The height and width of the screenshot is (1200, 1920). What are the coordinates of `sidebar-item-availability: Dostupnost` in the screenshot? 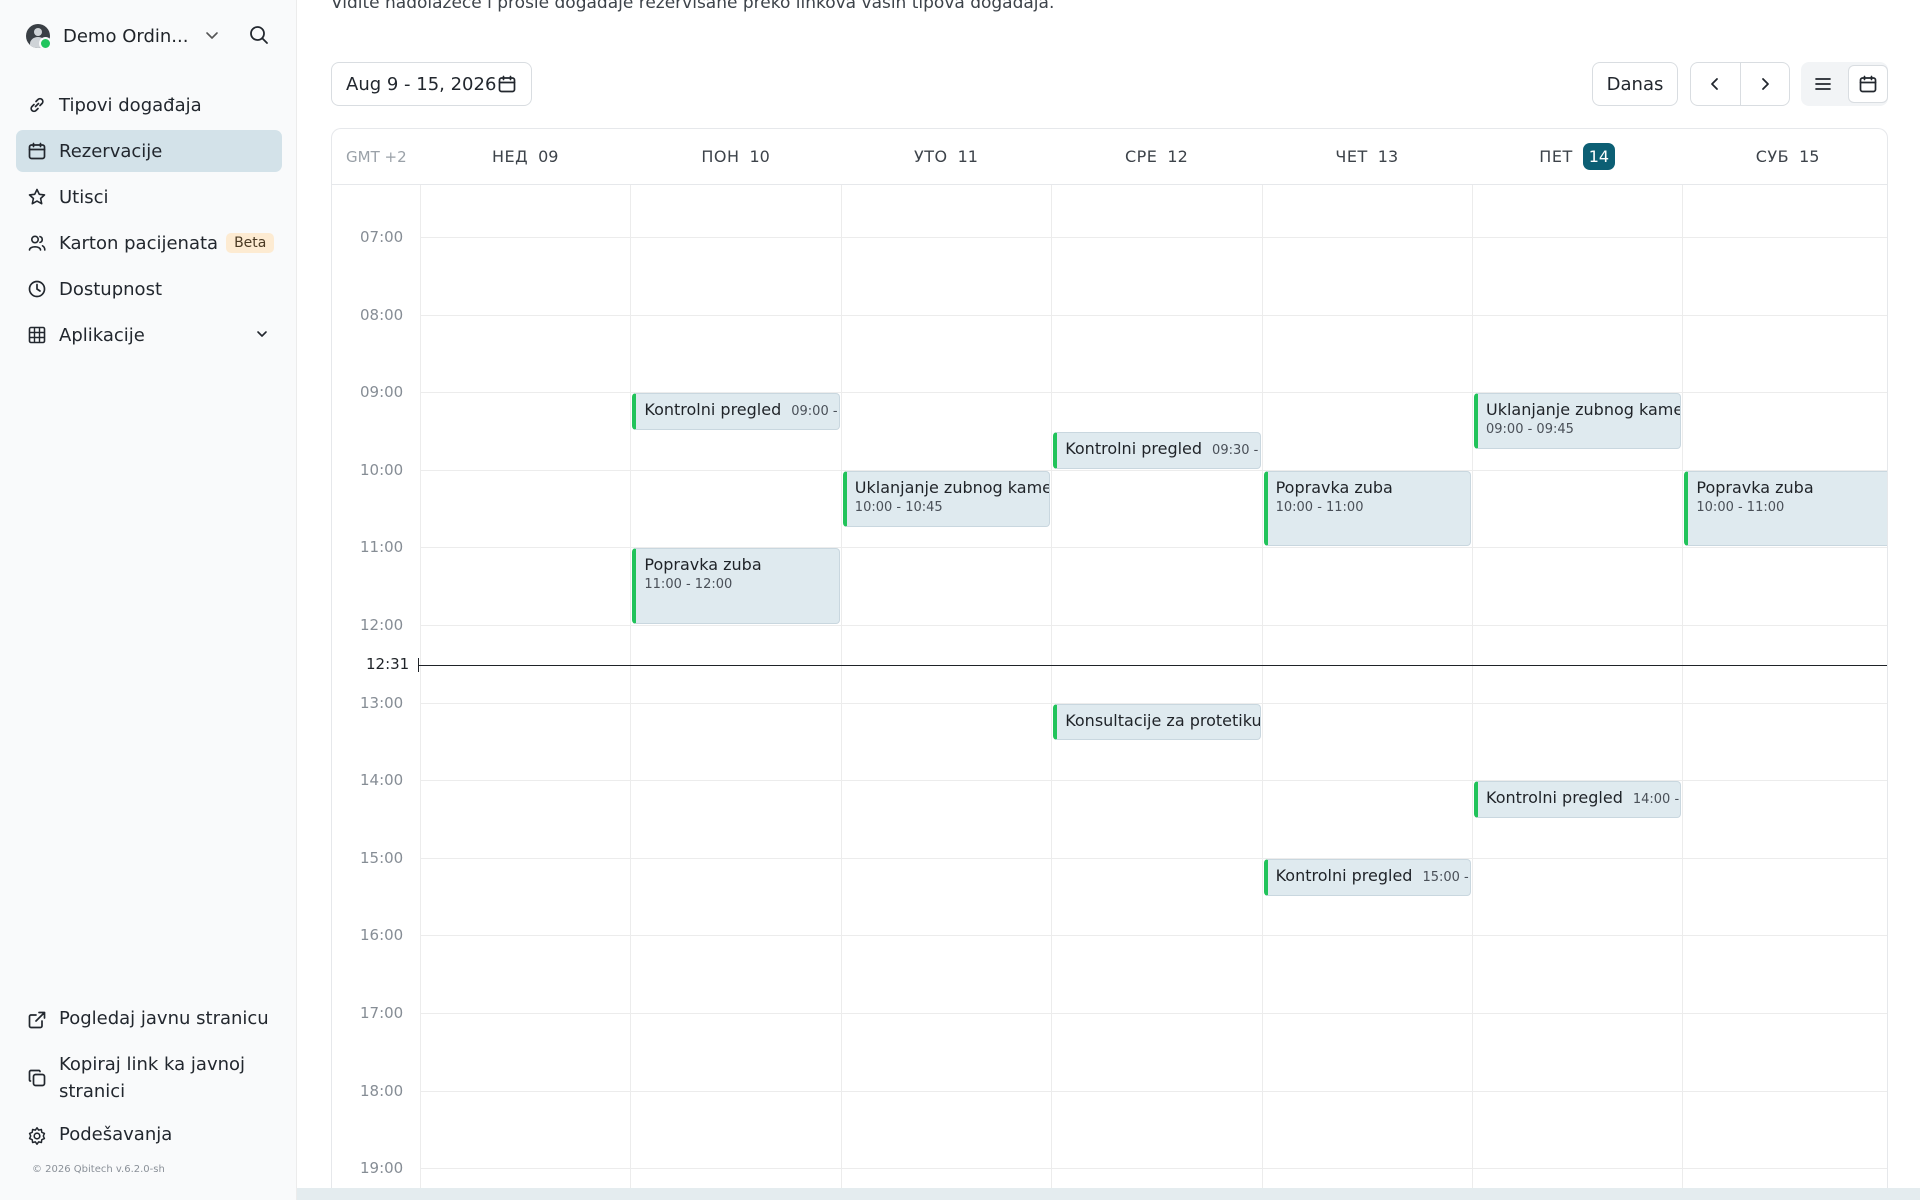 It's located at (149, 289).